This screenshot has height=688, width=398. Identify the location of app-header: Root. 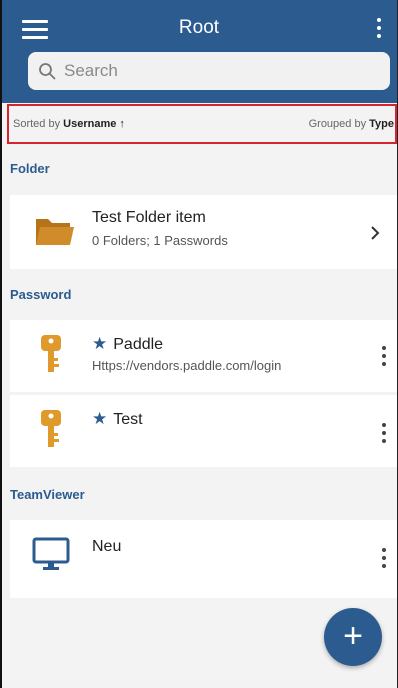
(199, 51).